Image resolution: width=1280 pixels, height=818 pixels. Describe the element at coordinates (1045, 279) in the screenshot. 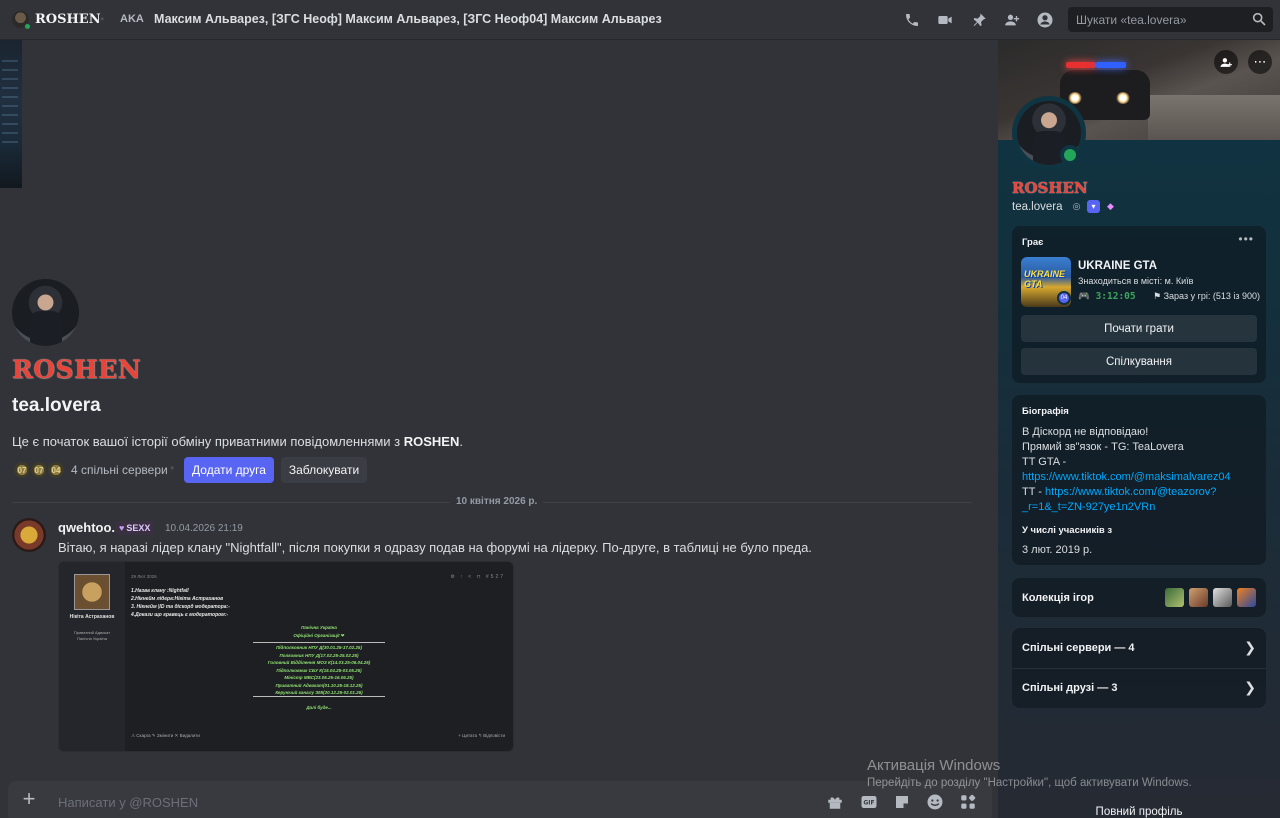

I see `game-art-text: UKRAINE GTA` at that location.